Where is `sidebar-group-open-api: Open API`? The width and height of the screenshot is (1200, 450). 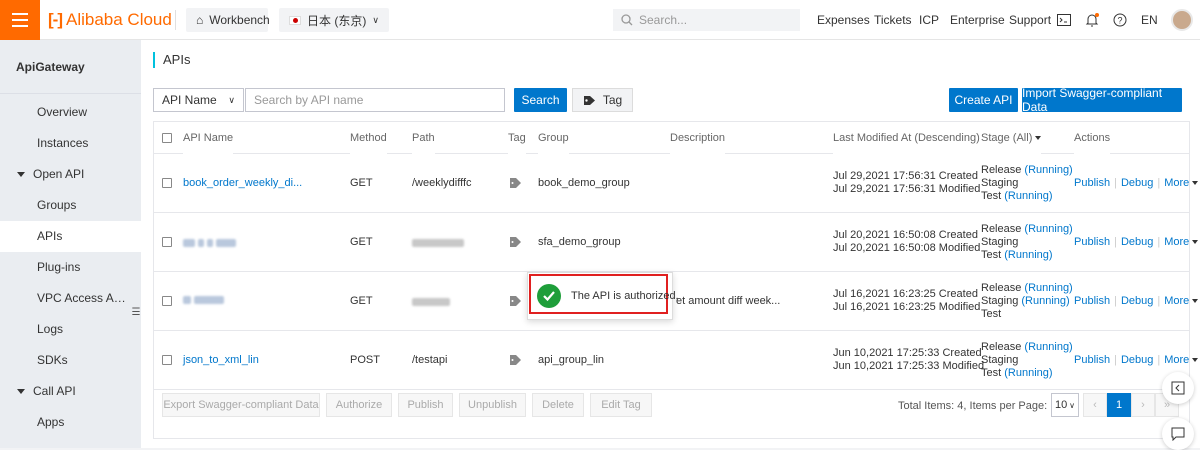
sidebar-group-open-api: Open API is located at coordinates (70, 174).